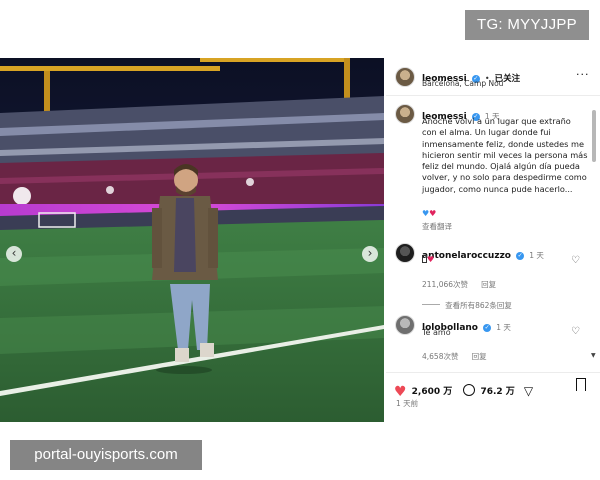 This screenshot has height=480, width=600. Describe the element at coordinates (437, 226) in the screenshot. I see `translate-link: 查看翻译` at that location.